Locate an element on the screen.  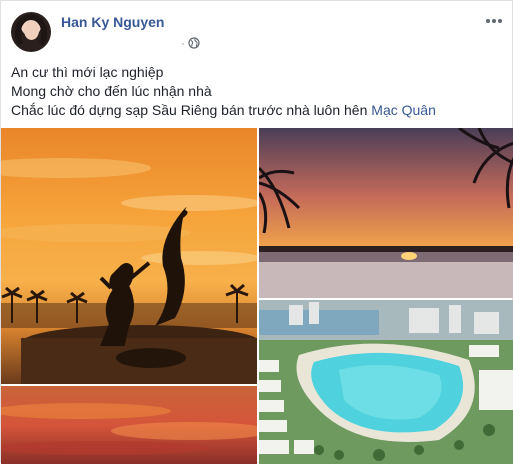
photo-red-sunset-clouds is located at coordinates (129, 425).